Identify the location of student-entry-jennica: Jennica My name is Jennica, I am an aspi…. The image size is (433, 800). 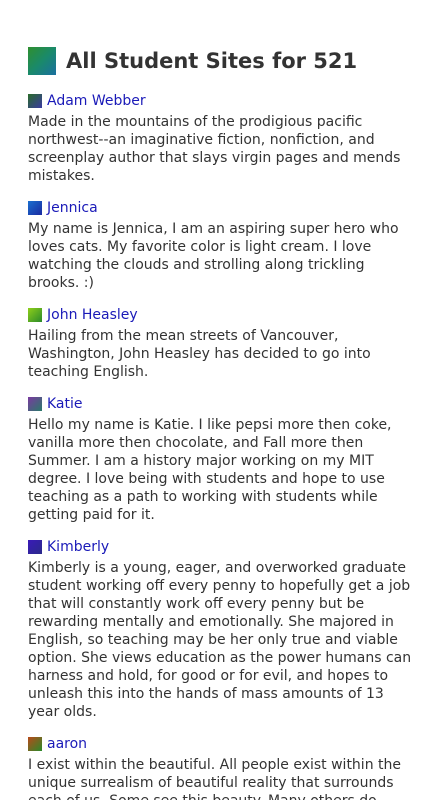
(223, 245).